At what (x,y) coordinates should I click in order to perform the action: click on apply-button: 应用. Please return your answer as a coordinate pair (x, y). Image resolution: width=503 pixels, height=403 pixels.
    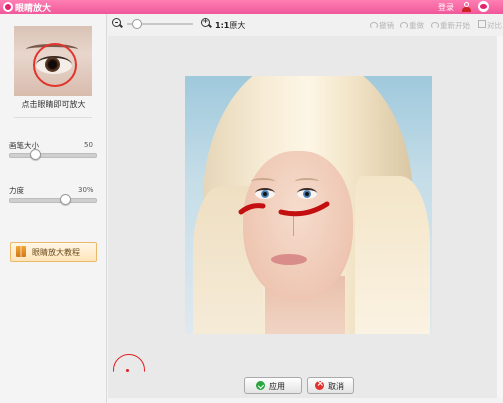
    Looking at the image, I should click on (273, 385).